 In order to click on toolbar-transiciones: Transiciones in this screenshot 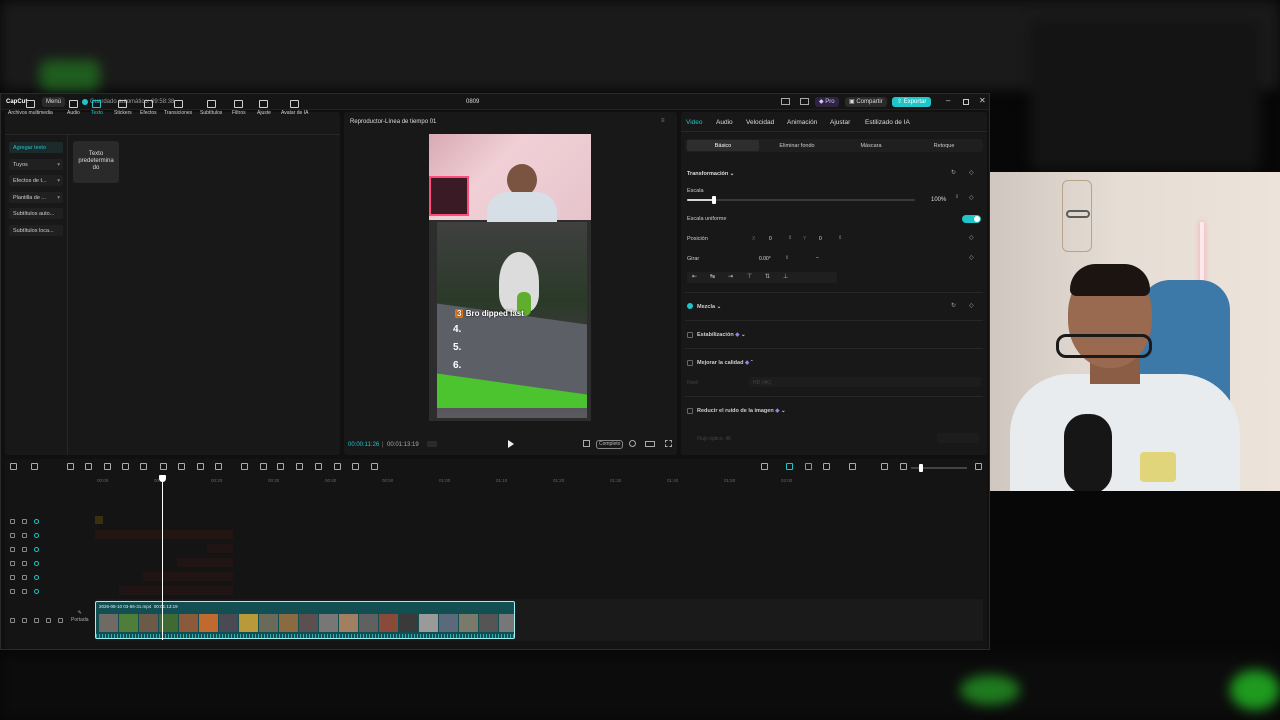, I will do `click(178, 108)`.